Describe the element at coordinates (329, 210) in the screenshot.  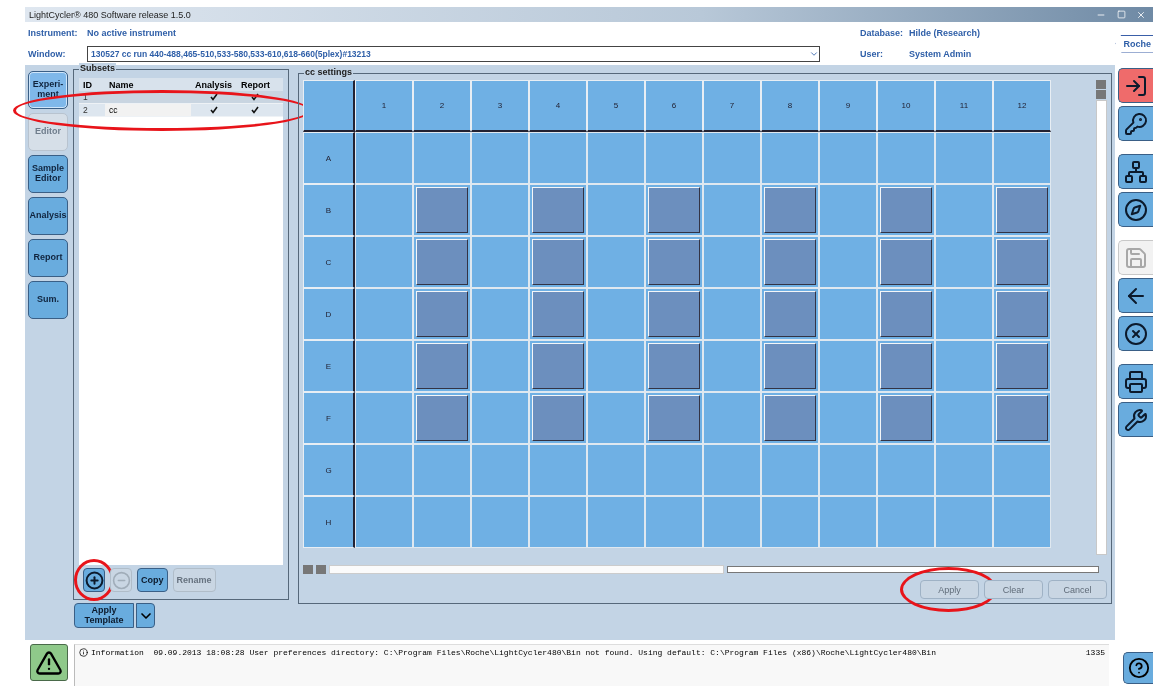
I see `row-header: B` at that location.